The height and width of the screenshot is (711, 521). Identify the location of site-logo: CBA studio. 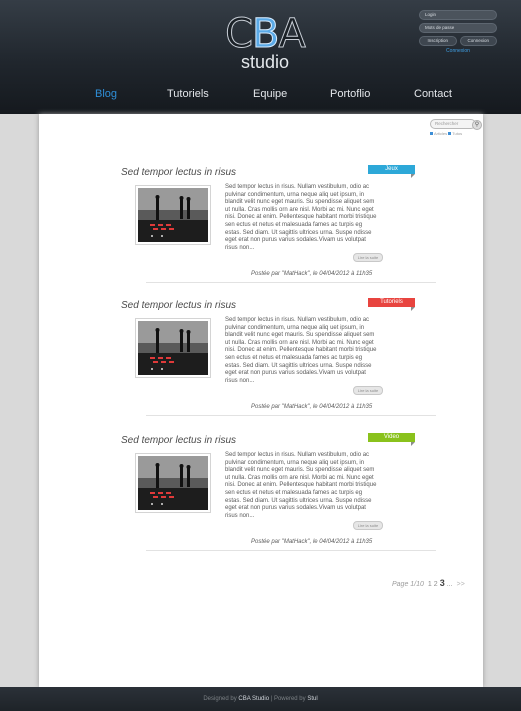
(265, 45).